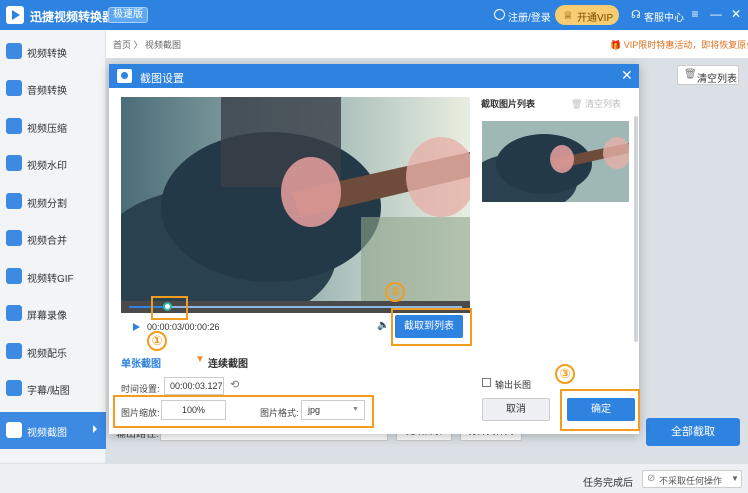  Describe the element at coordinates (72, 17) in the screenshot. I see `app-title: 迅捷视频转换器` at that location.